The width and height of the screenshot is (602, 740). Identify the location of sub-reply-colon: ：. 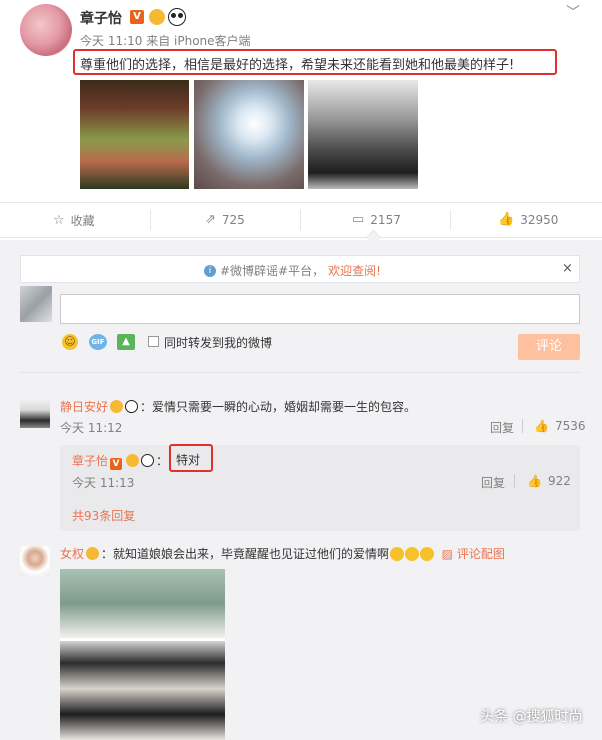
(162, 461).